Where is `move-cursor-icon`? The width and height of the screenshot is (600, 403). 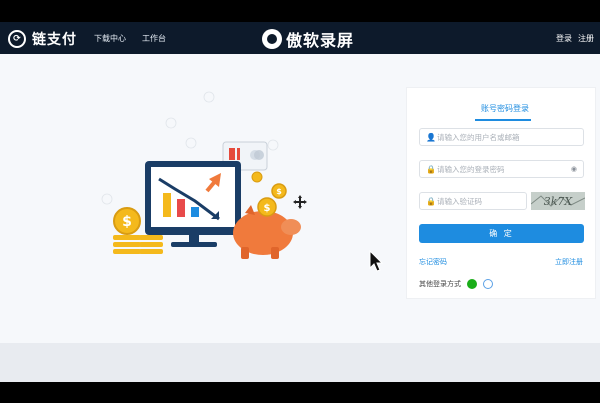 move-cursor-icon is located at coordinates (300, 202).